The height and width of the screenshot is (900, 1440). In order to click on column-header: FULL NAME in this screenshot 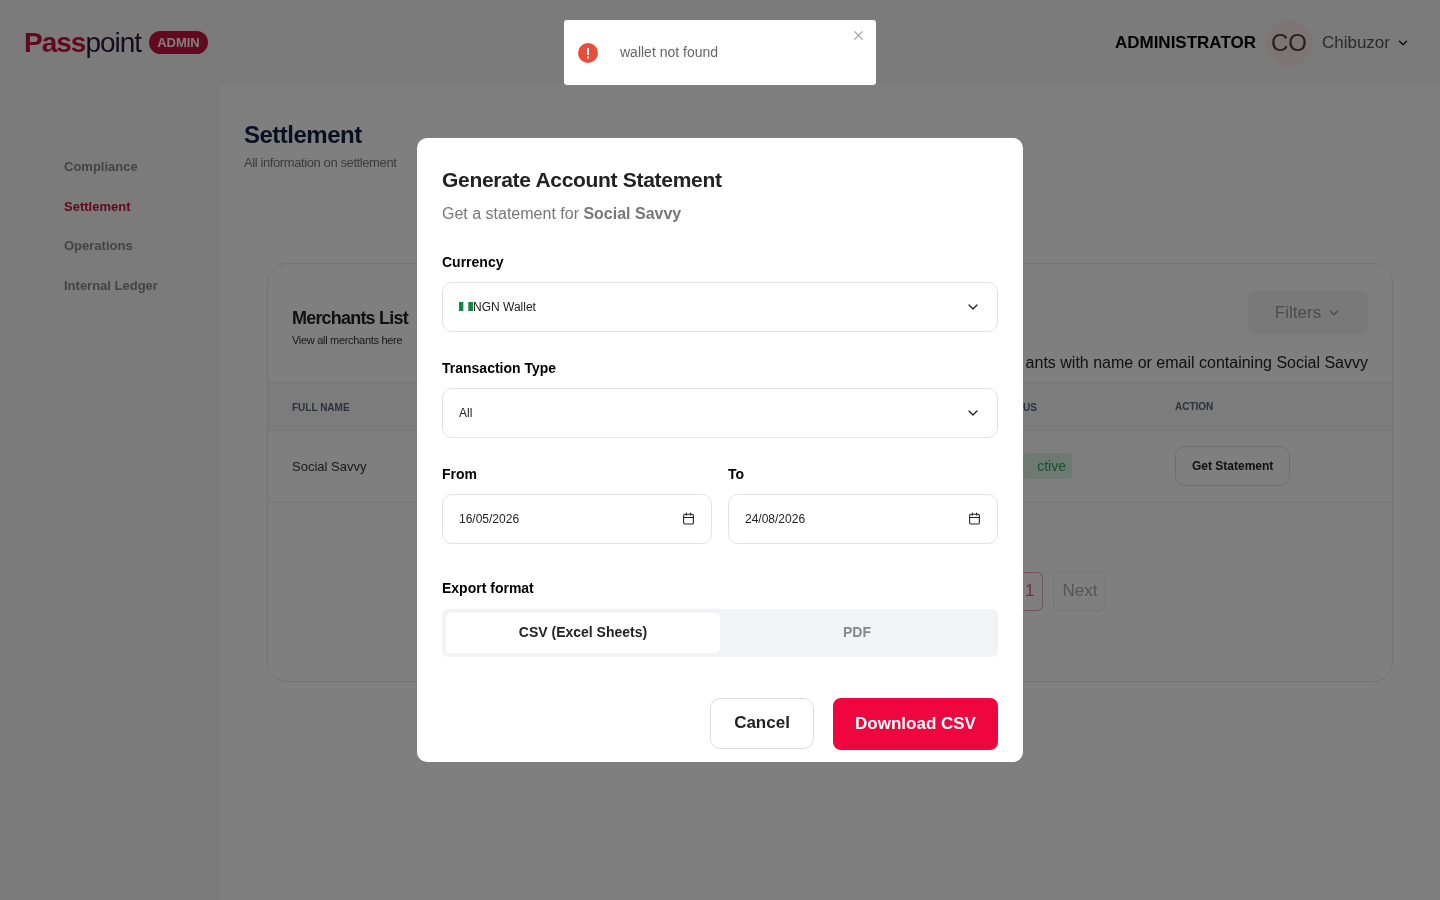, I will do `click(321, 407)`.